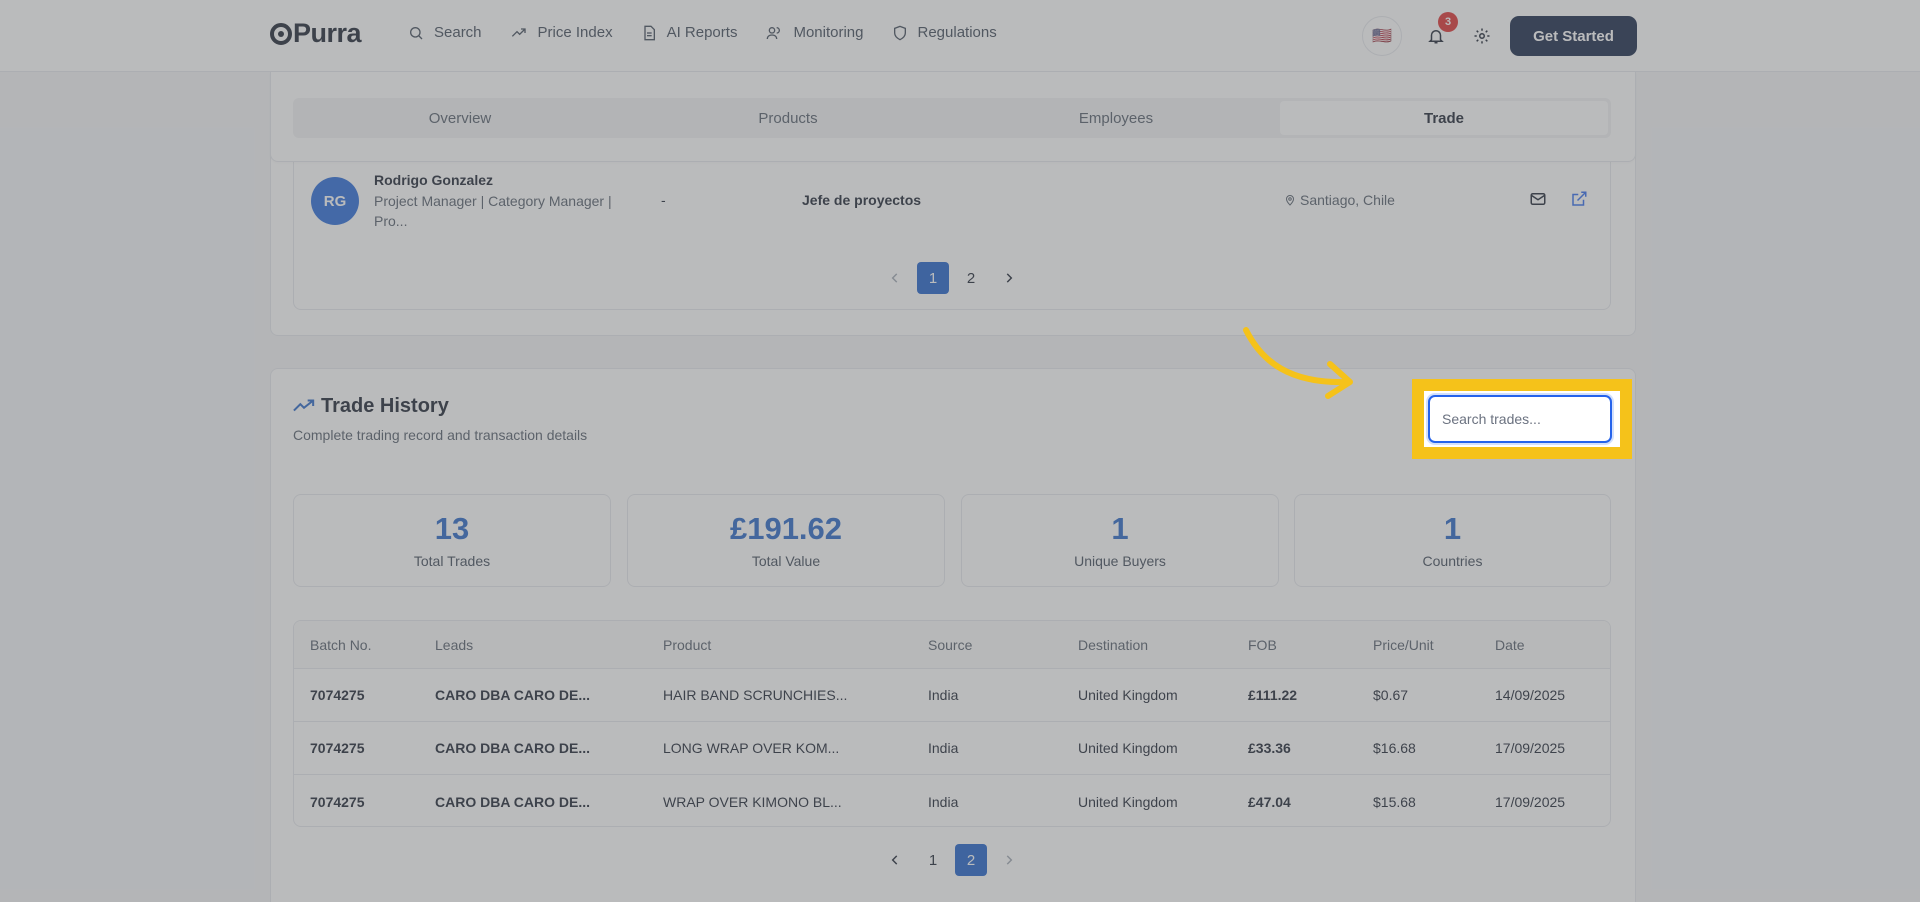 This screenshot has height=902, width=1920. I want to click on trade-history-title: Trade History, so click(385, 406).